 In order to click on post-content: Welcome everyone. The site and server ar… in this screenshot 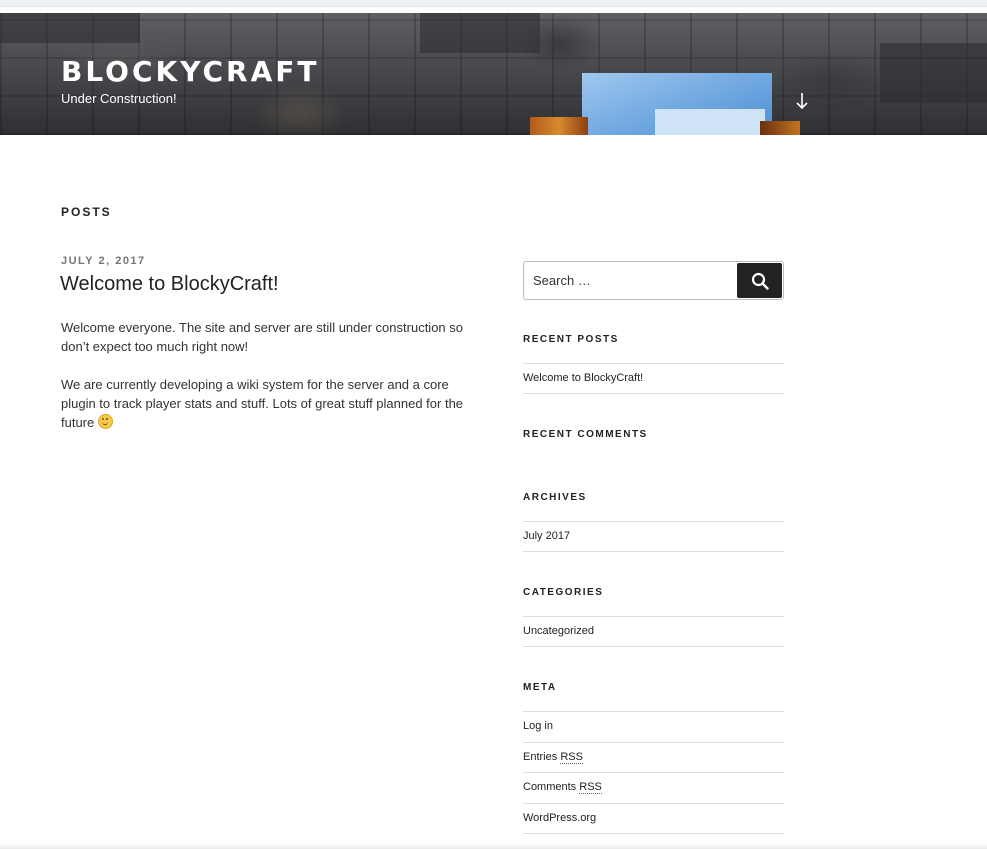, I will do `click(273, 375)`.